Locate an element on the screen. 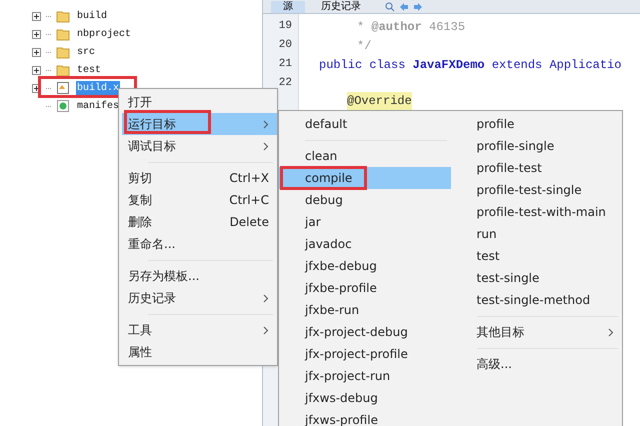  menu-label: profile is located at coordinates (495, 124).